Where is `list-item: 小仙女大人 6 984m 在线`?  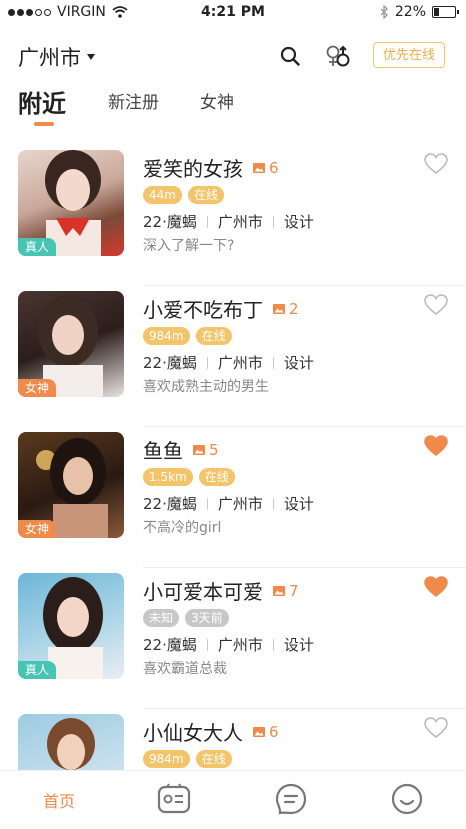 list-item: 小仙女大人 6 984m 在线 is located at coordinates (233, 740).